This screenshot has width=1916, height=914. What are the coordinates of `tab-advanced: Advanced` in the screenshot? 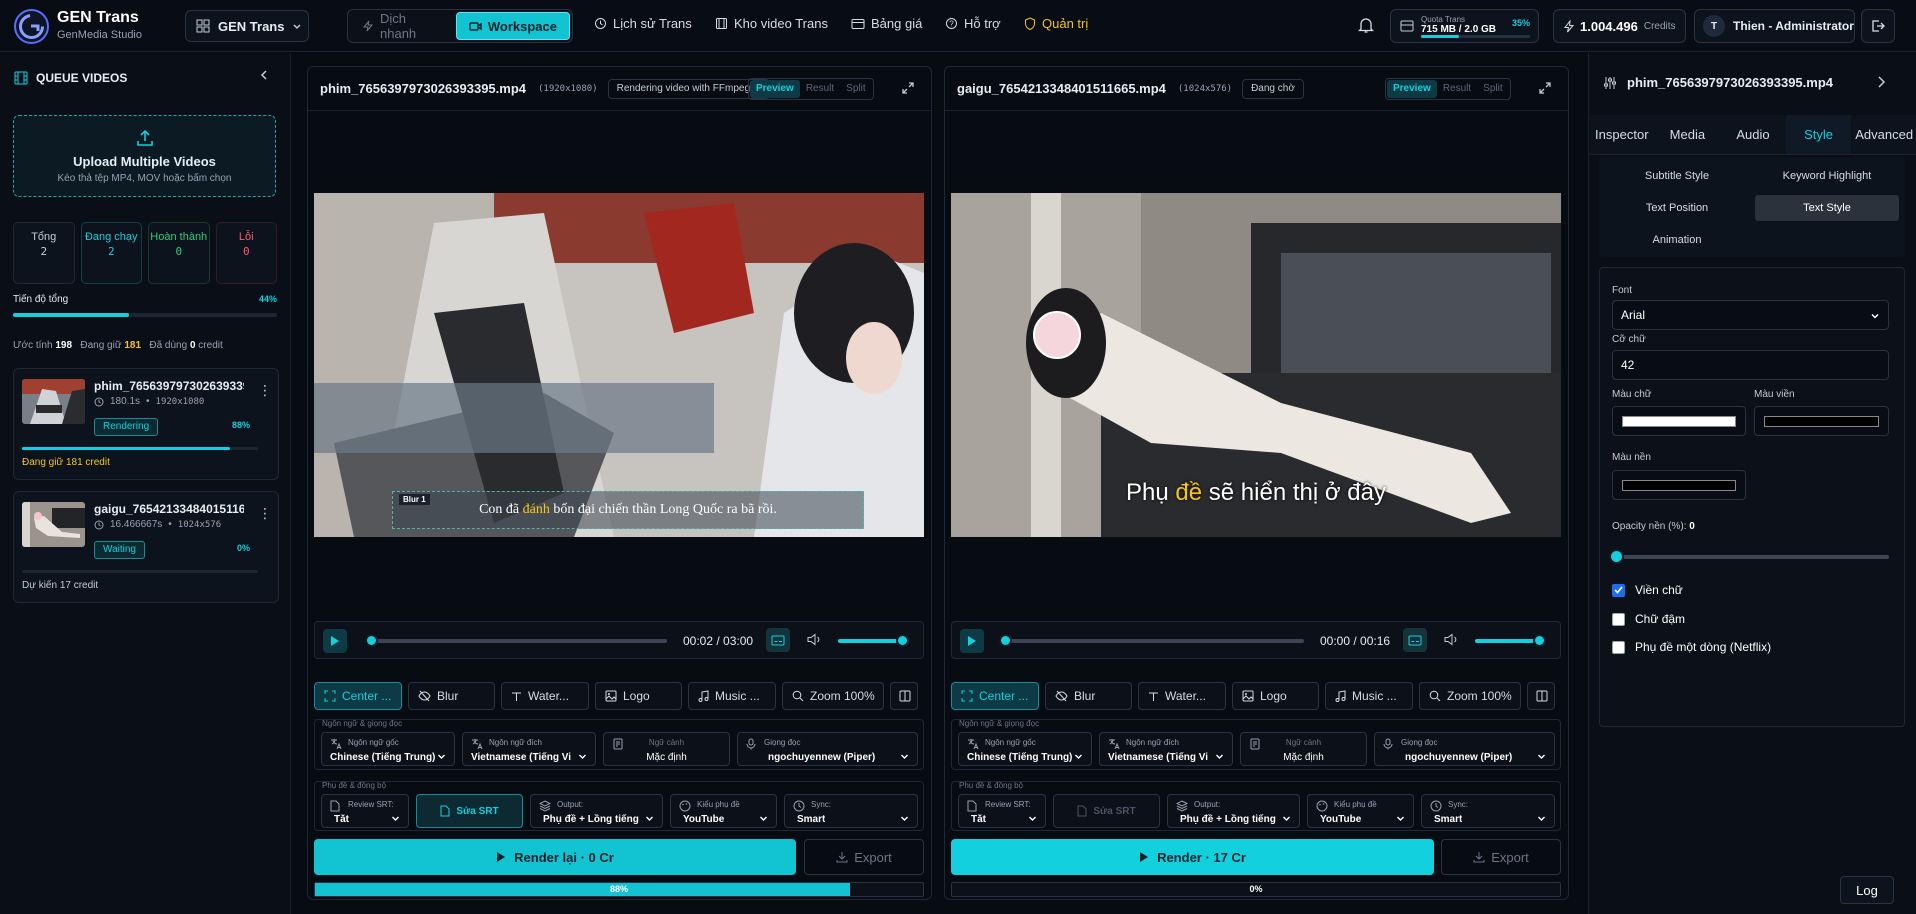 It's located at (1883, 134).